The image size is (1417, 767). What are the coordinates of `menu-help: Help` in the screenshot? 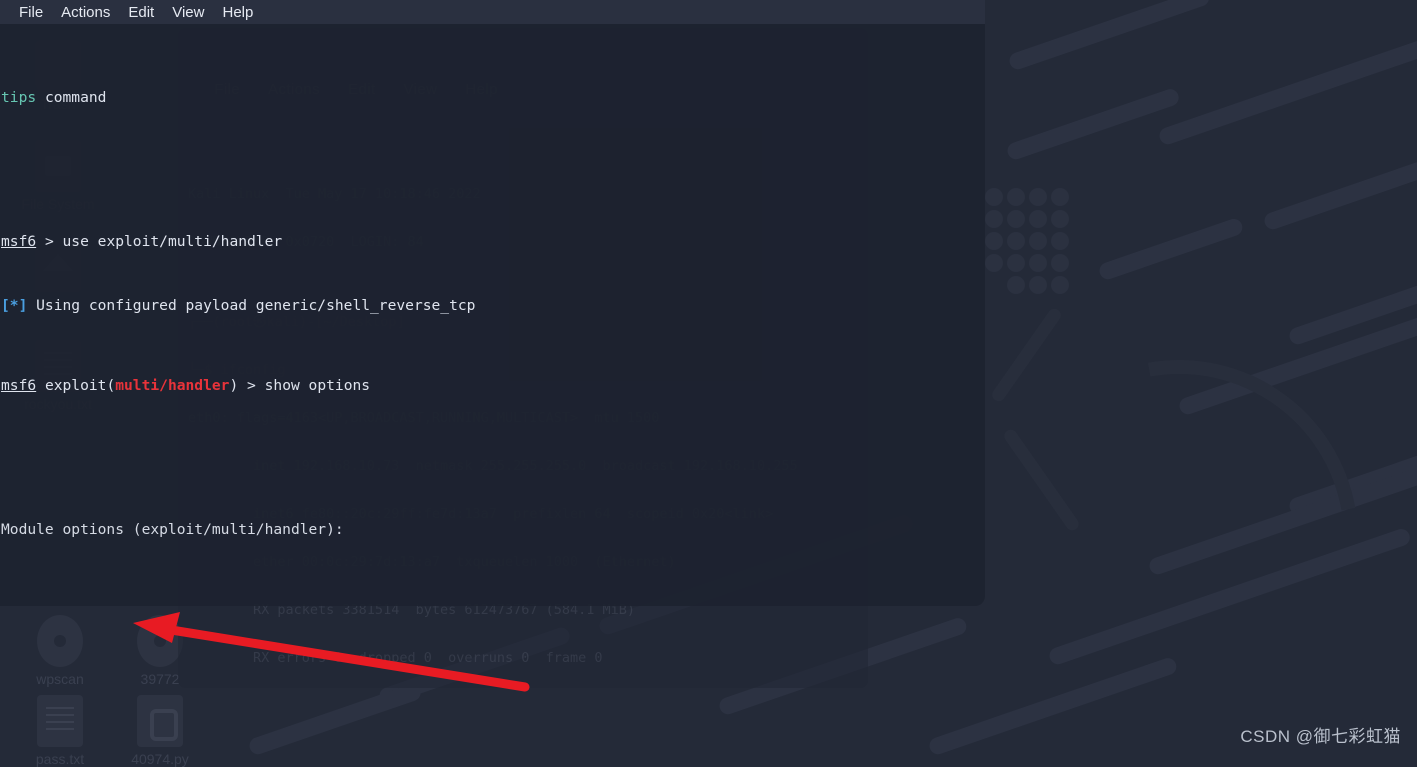 It's located at (237, 12).